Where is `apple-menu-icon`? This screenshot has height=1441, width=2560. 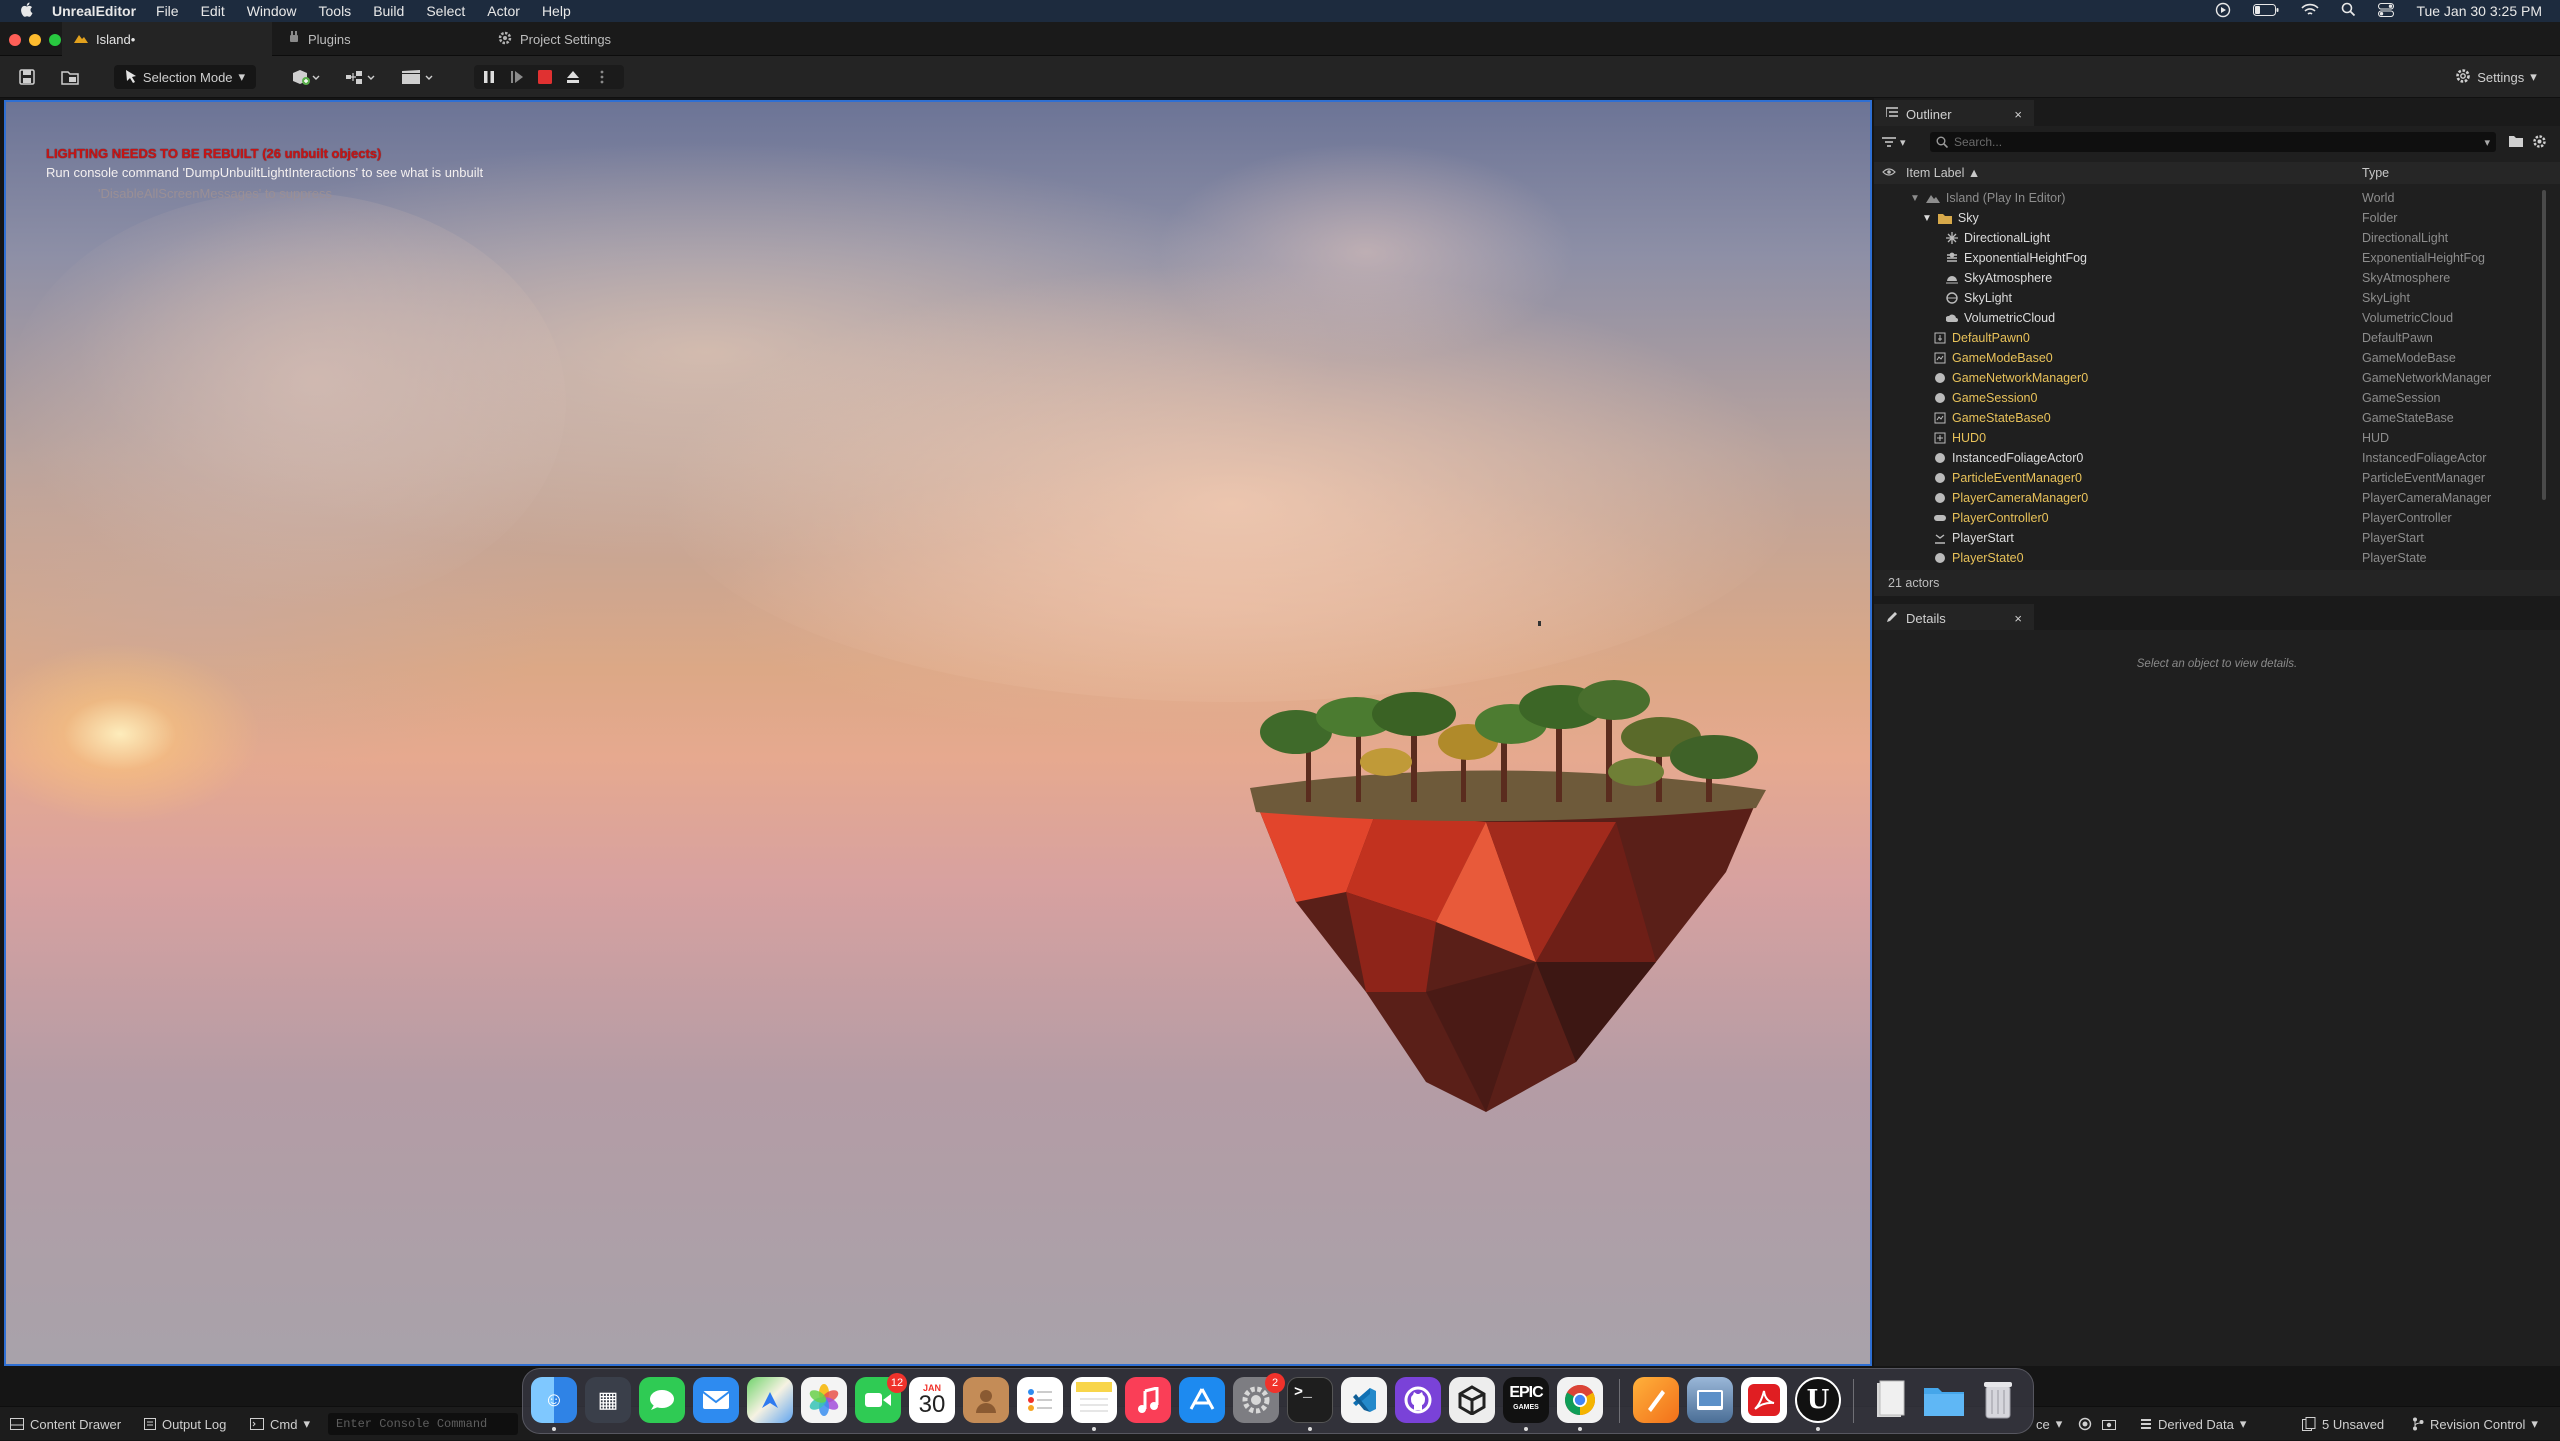 apple-menu-icon is located at coordinates (26, 11).